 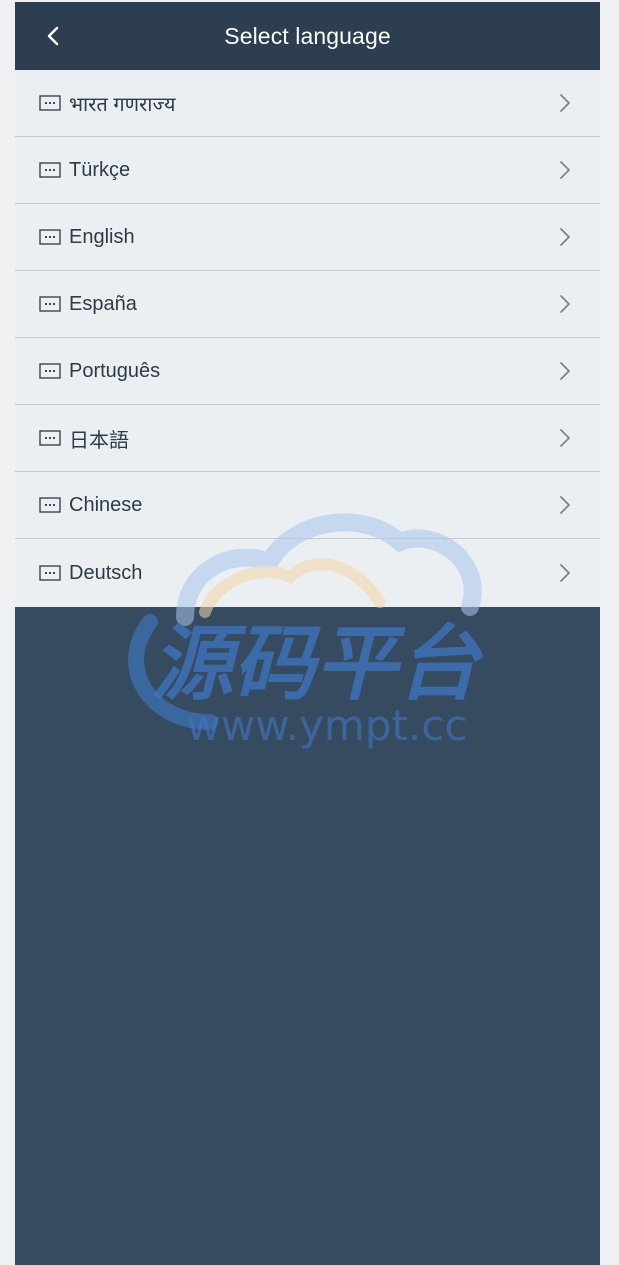 I want to click on language-label: España, so click(x=103, y=303).